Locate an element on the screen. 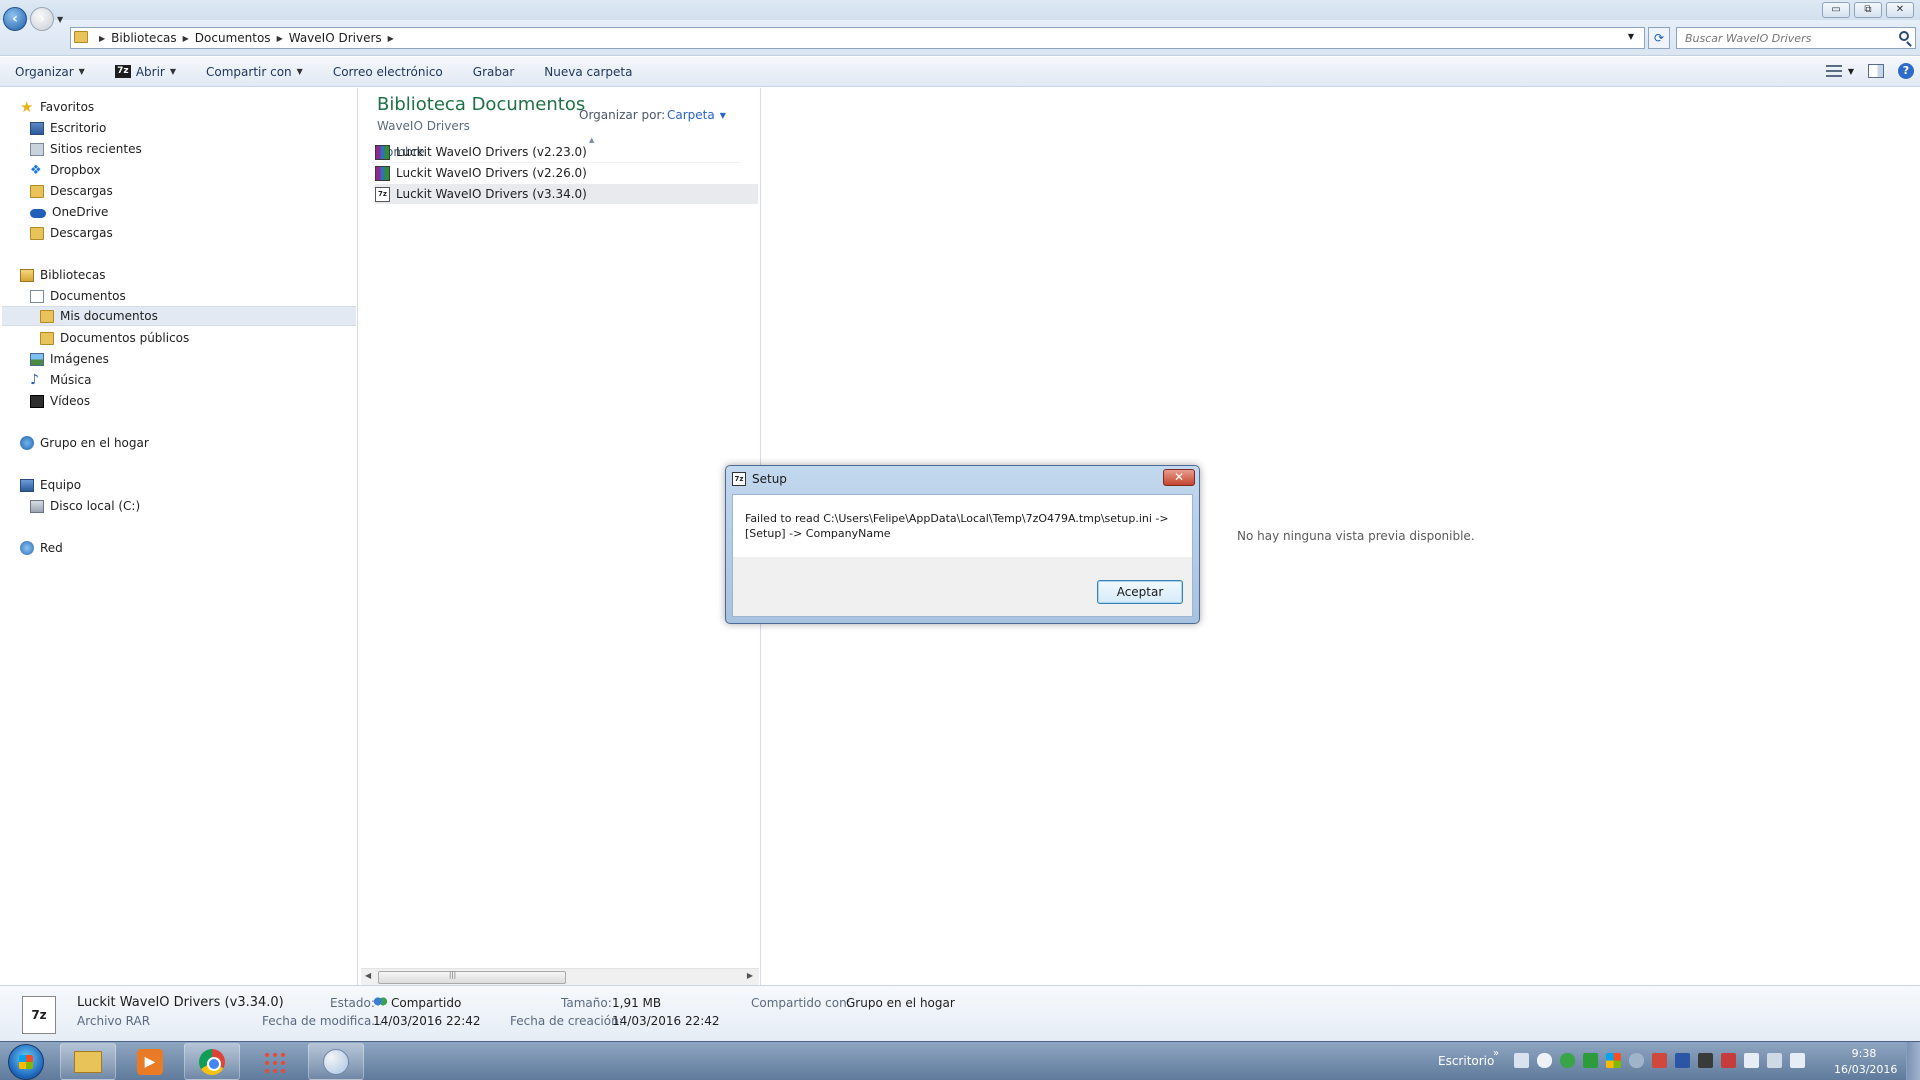  sidebar-item-local-disk: Disco local (C:) is located at coordinates (85, 506).